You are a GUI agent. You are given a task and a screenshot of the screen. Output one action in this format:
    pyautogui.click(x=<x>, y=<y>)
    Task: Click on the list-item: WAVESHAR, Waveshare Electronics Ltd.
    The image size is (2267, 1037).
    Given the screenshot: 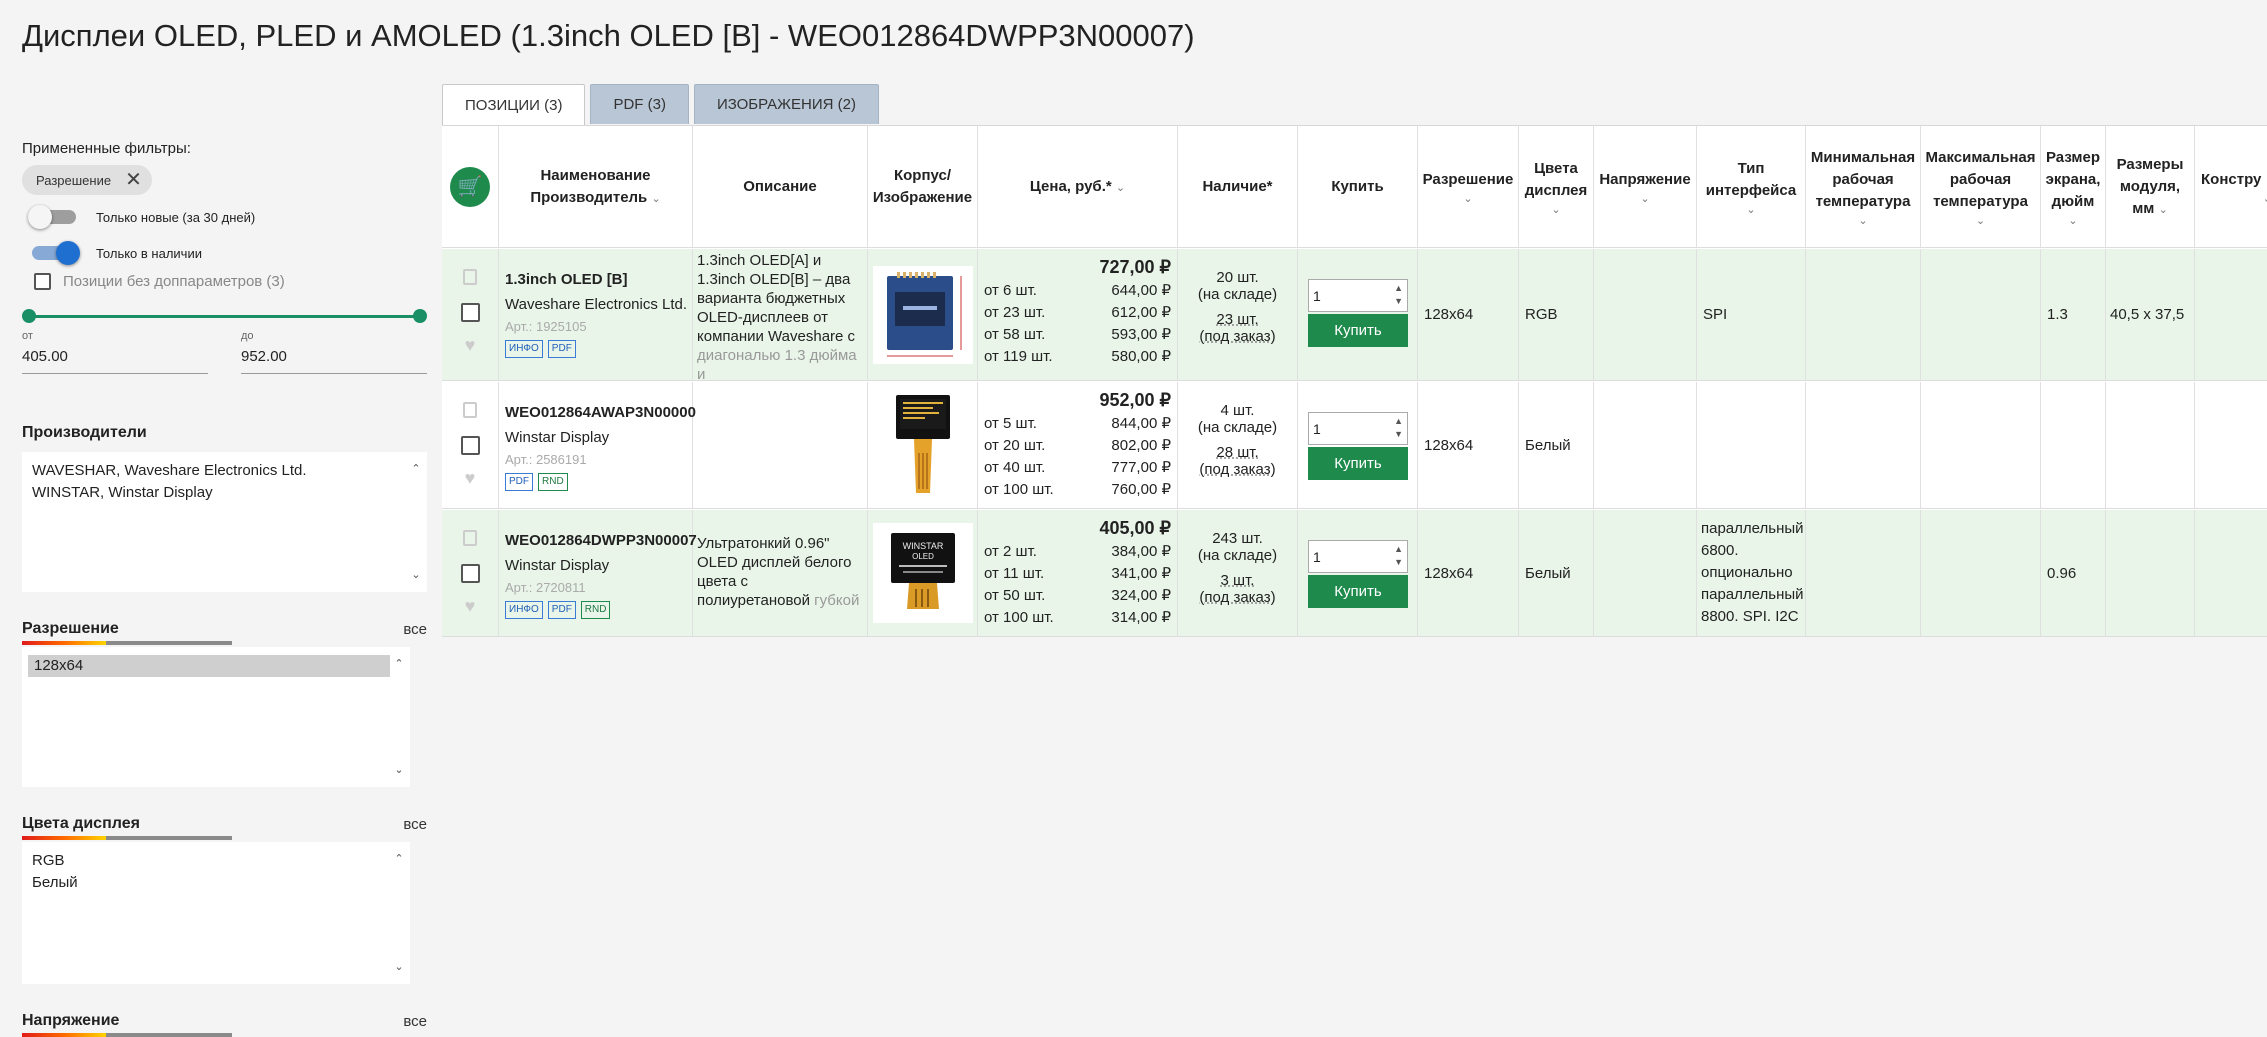 What is the action you would take?
    pyautogui.click(x=219, y=471)
    